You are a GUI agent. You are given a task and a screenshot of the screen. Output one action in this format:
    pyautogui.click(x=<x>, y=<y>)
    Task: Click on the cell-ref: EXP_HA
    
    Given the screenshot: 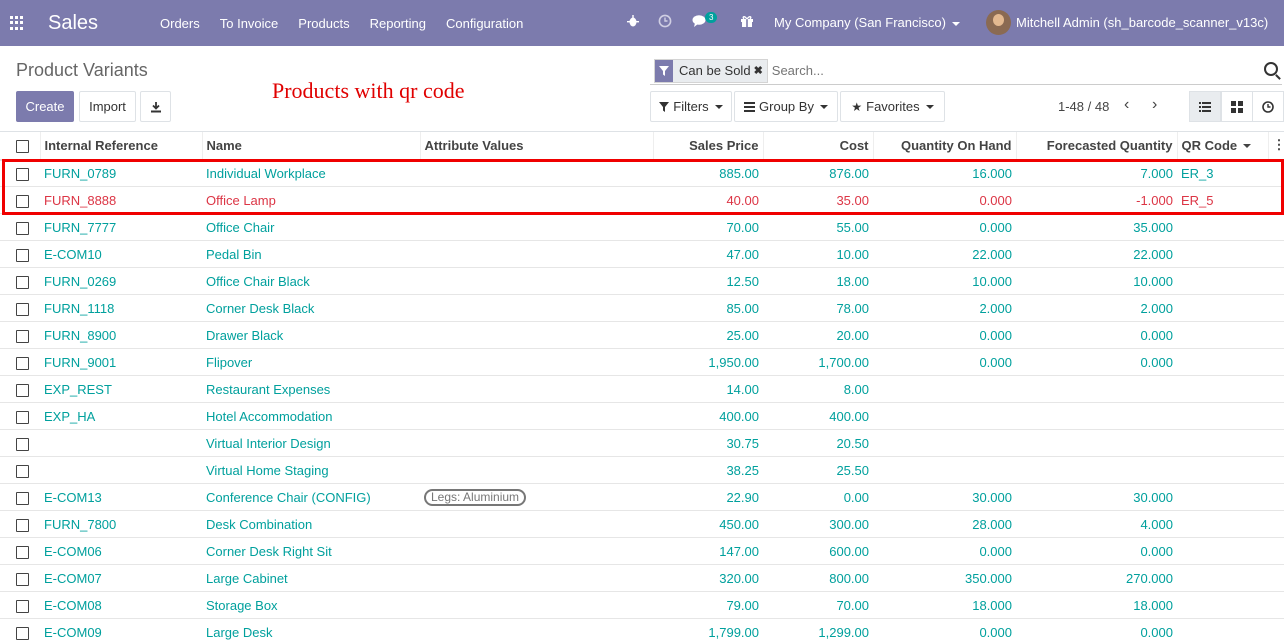 What is the action you would take?
    pyautogui.click(x=121, y=416)
    